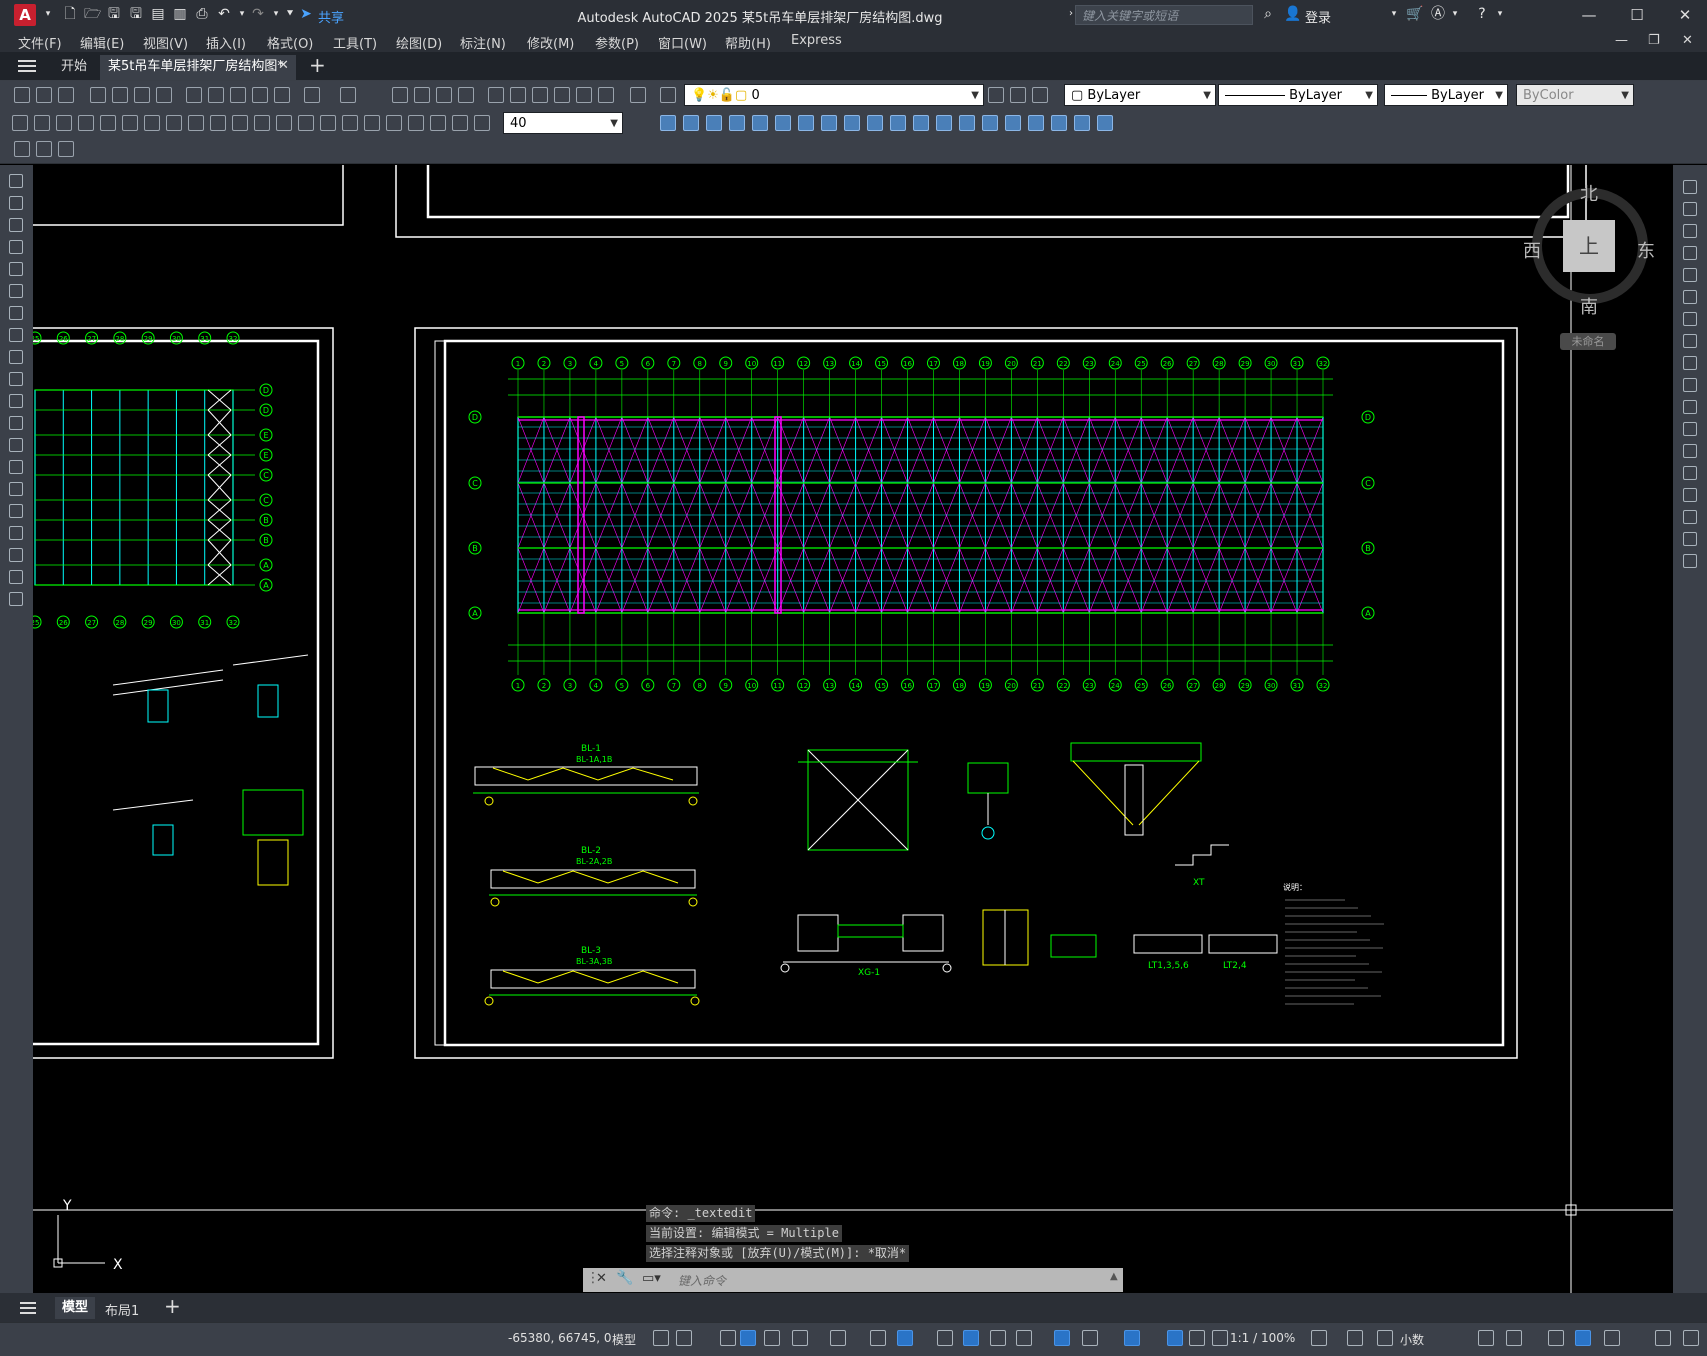 The image size is (1707, 1356). What do you see at coordinates (668, 123) in the screenshot?
I see `modify-tool-1-icon` at bounding box center [668, 123].